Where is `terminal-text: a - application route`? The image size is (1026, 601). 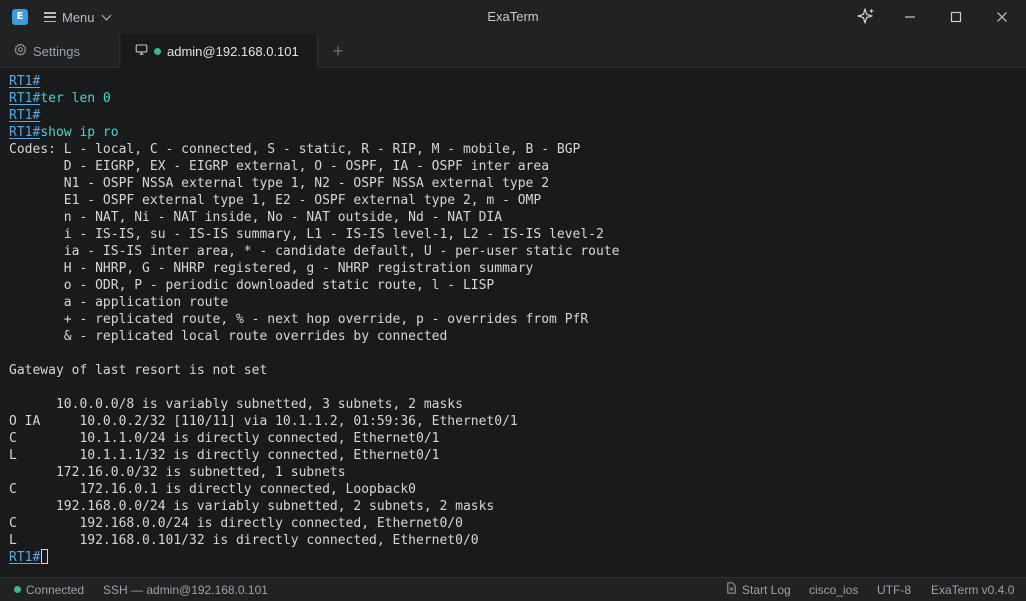 terminal-text: a - application route is located at coordinates (119, 302).